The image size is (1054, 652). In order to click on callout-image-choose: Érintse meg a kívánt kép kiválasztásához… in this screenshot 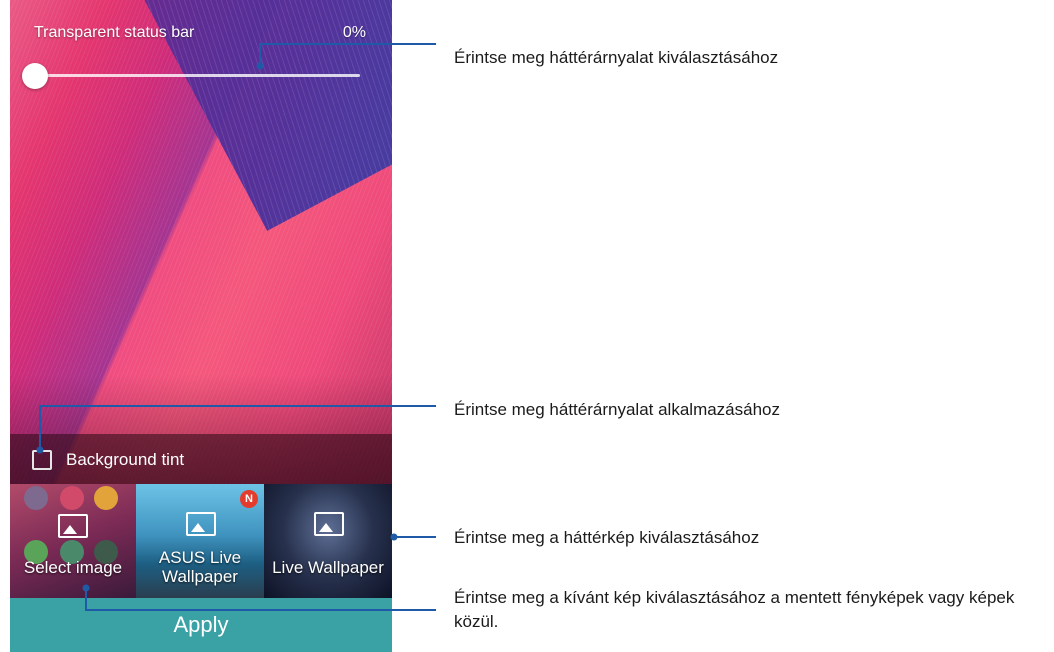, I will do `click(734, 609)`.